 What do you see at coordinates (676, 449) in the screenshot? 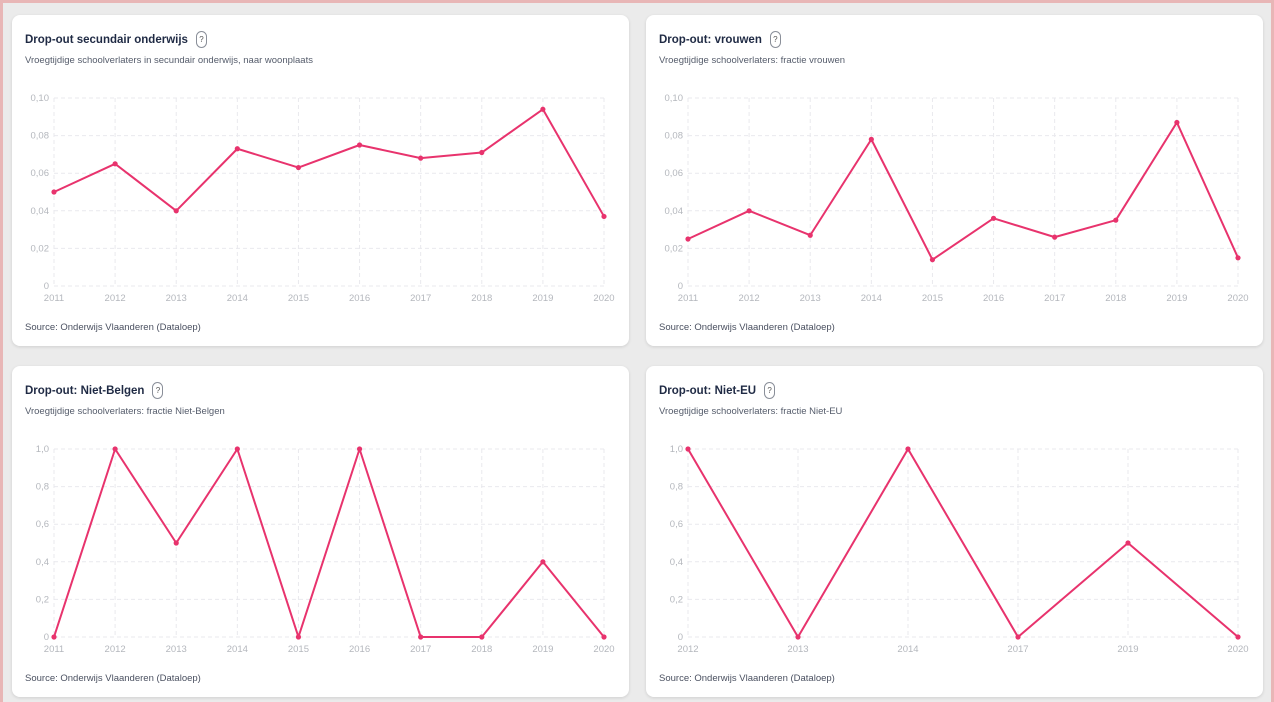
I see `y-tick-label: 1,0` at bounding box center [676, 449].